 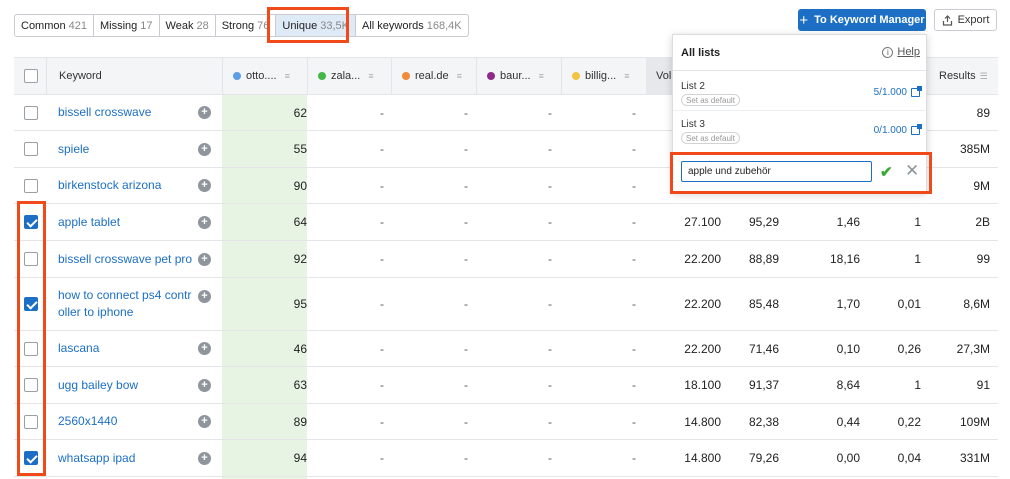 What do you see at coordinates (974, 458) in the screenshot?
I see `cell-results: 331M` at bounding box center [974, 458].